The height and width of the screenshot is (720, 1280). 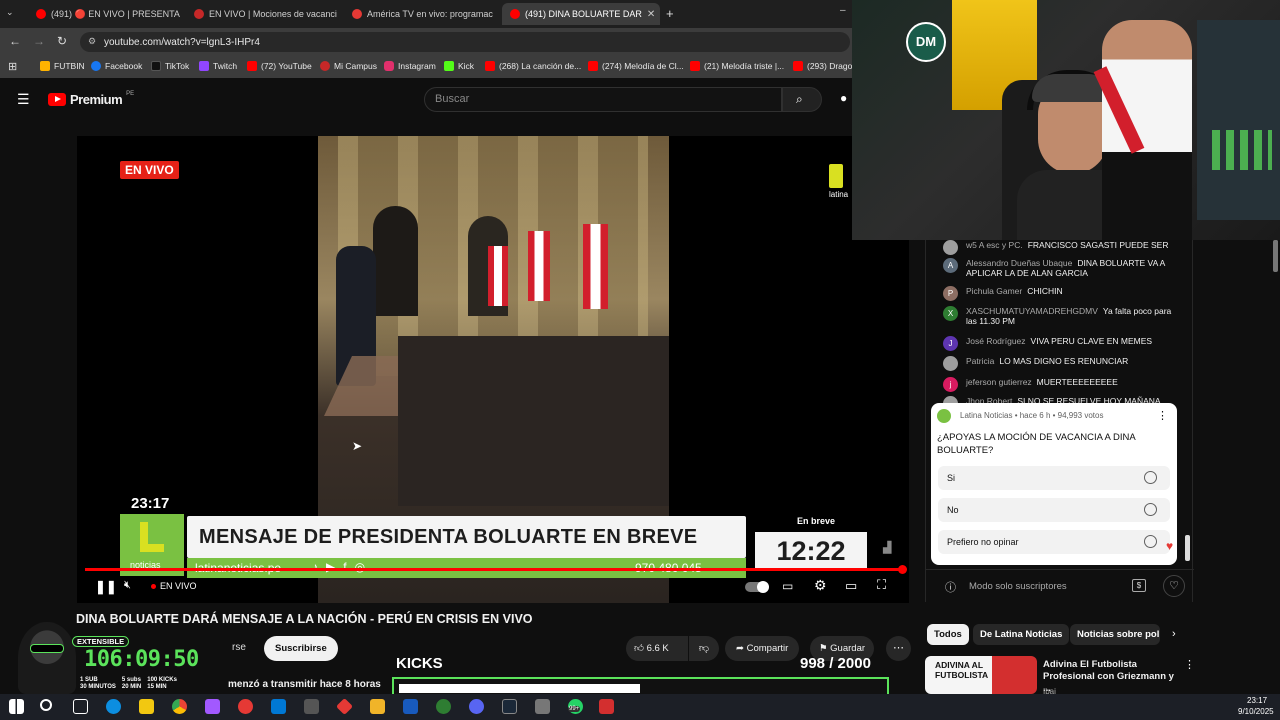 I want to click on chrome-icon, so click(x=179, y=706).